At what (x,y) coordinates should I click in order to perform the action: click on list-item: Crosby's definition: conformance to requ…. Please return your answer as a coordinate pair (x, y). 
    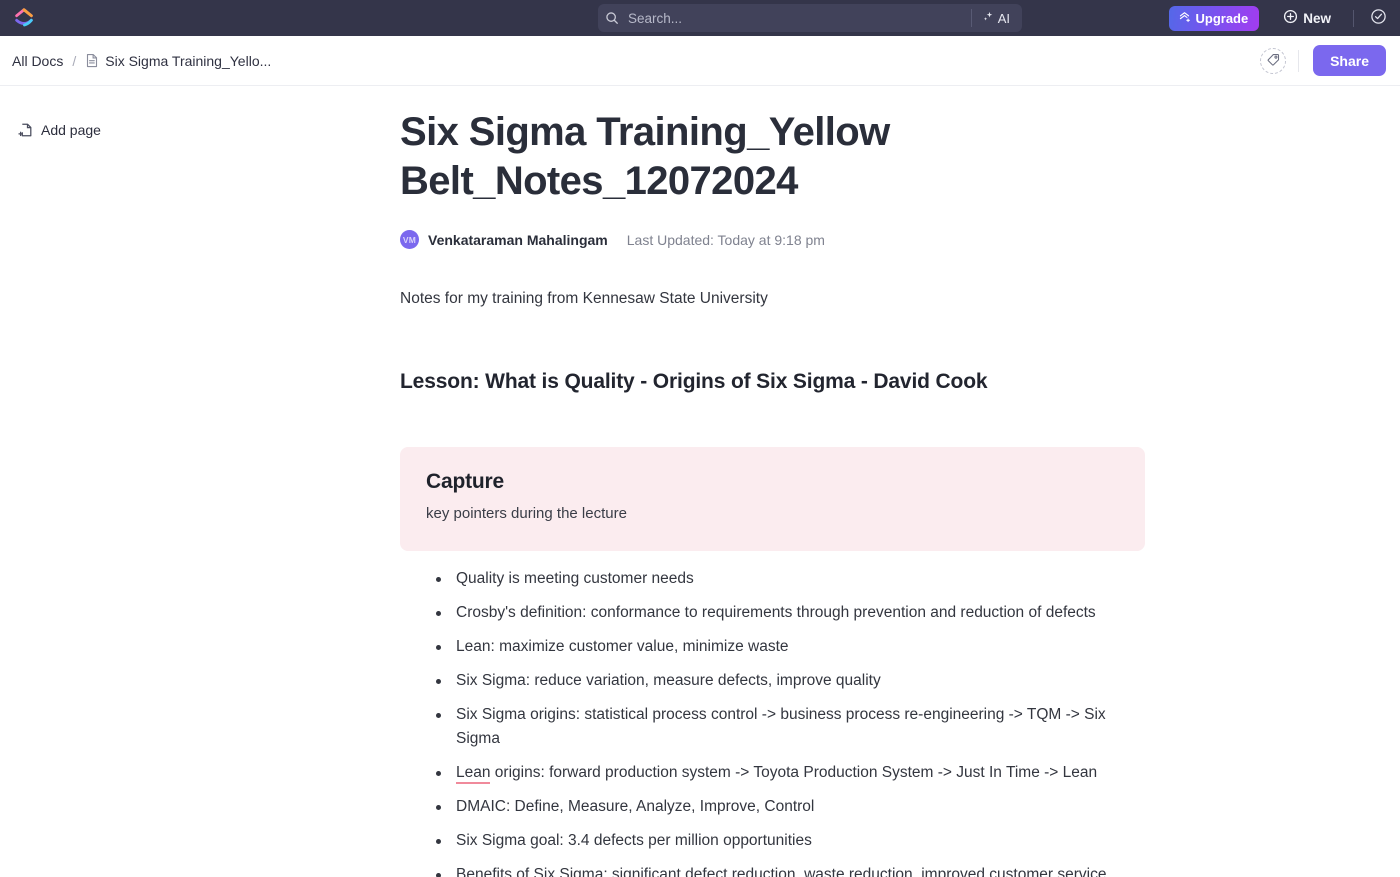
    Looking at the image, I should click on (785, 613).